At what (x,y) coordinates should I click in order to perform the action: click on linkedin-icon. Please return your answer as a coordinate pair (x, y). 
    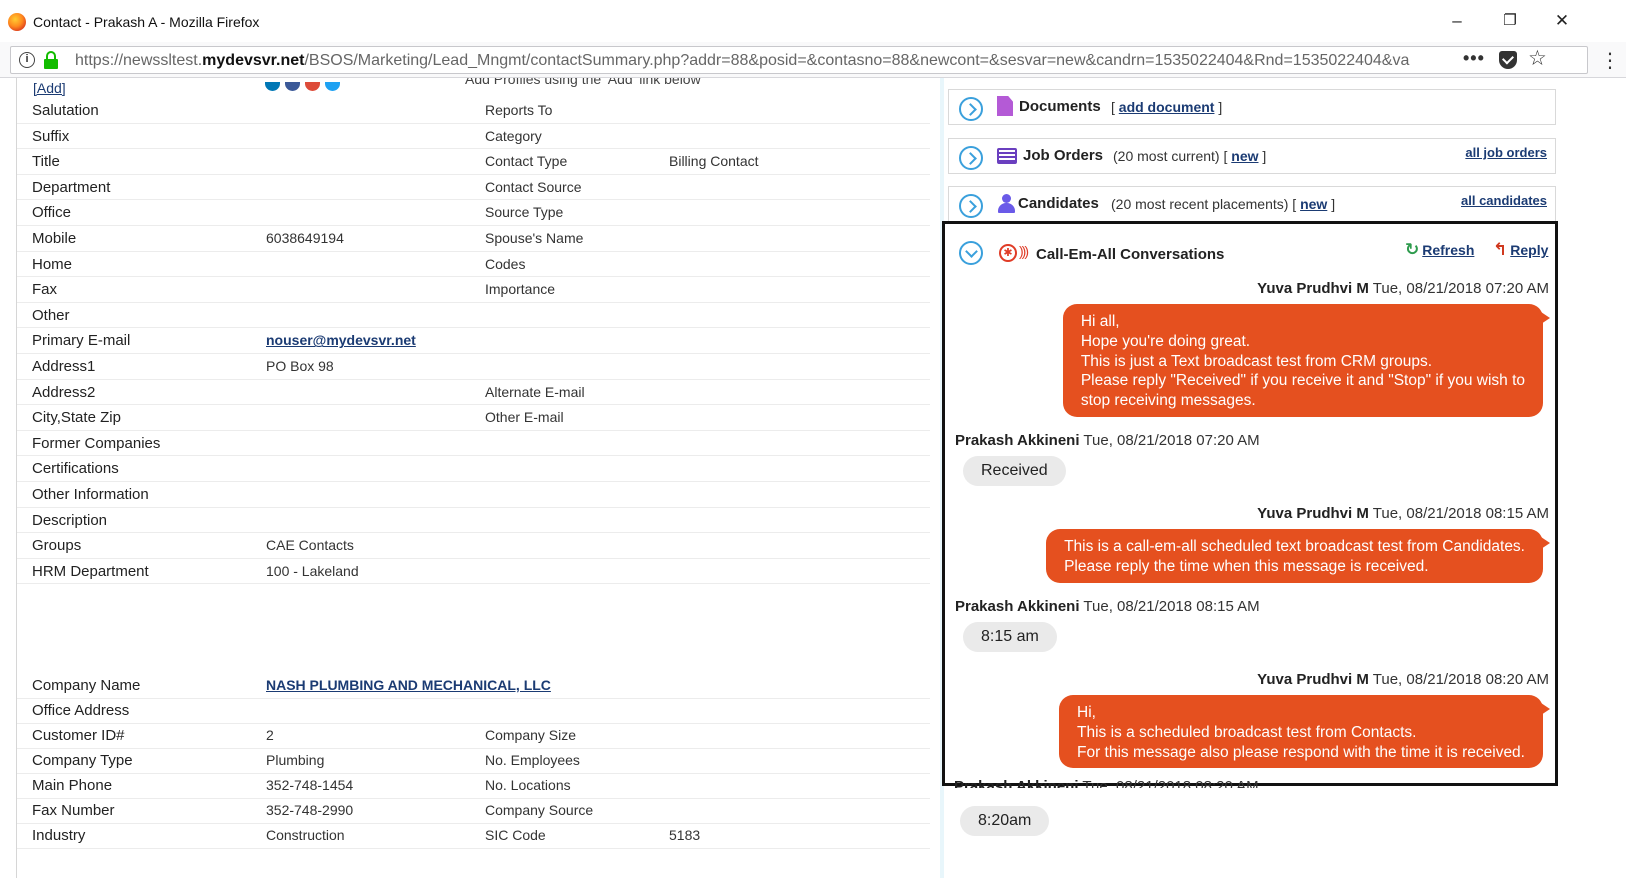
    Looking at the image, I should click on (272, 86).